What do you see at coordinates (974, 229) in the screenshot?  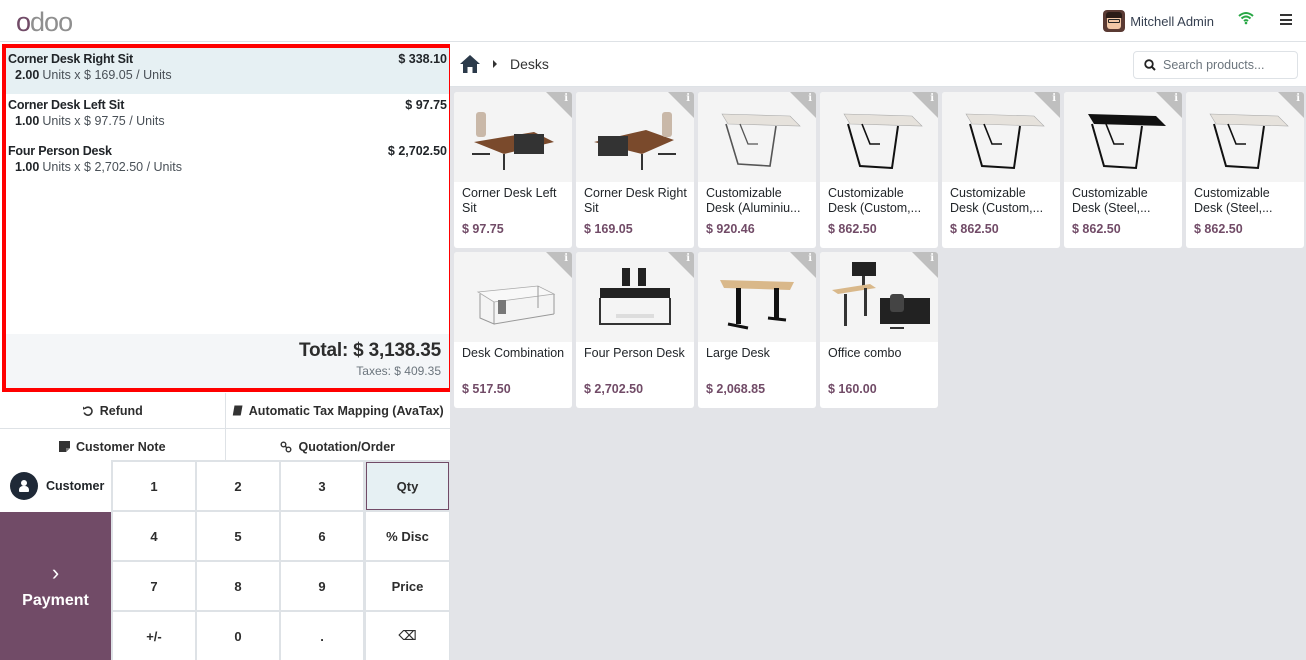 I see `product-price: $ 862.50` at bounding box center [974, 229].